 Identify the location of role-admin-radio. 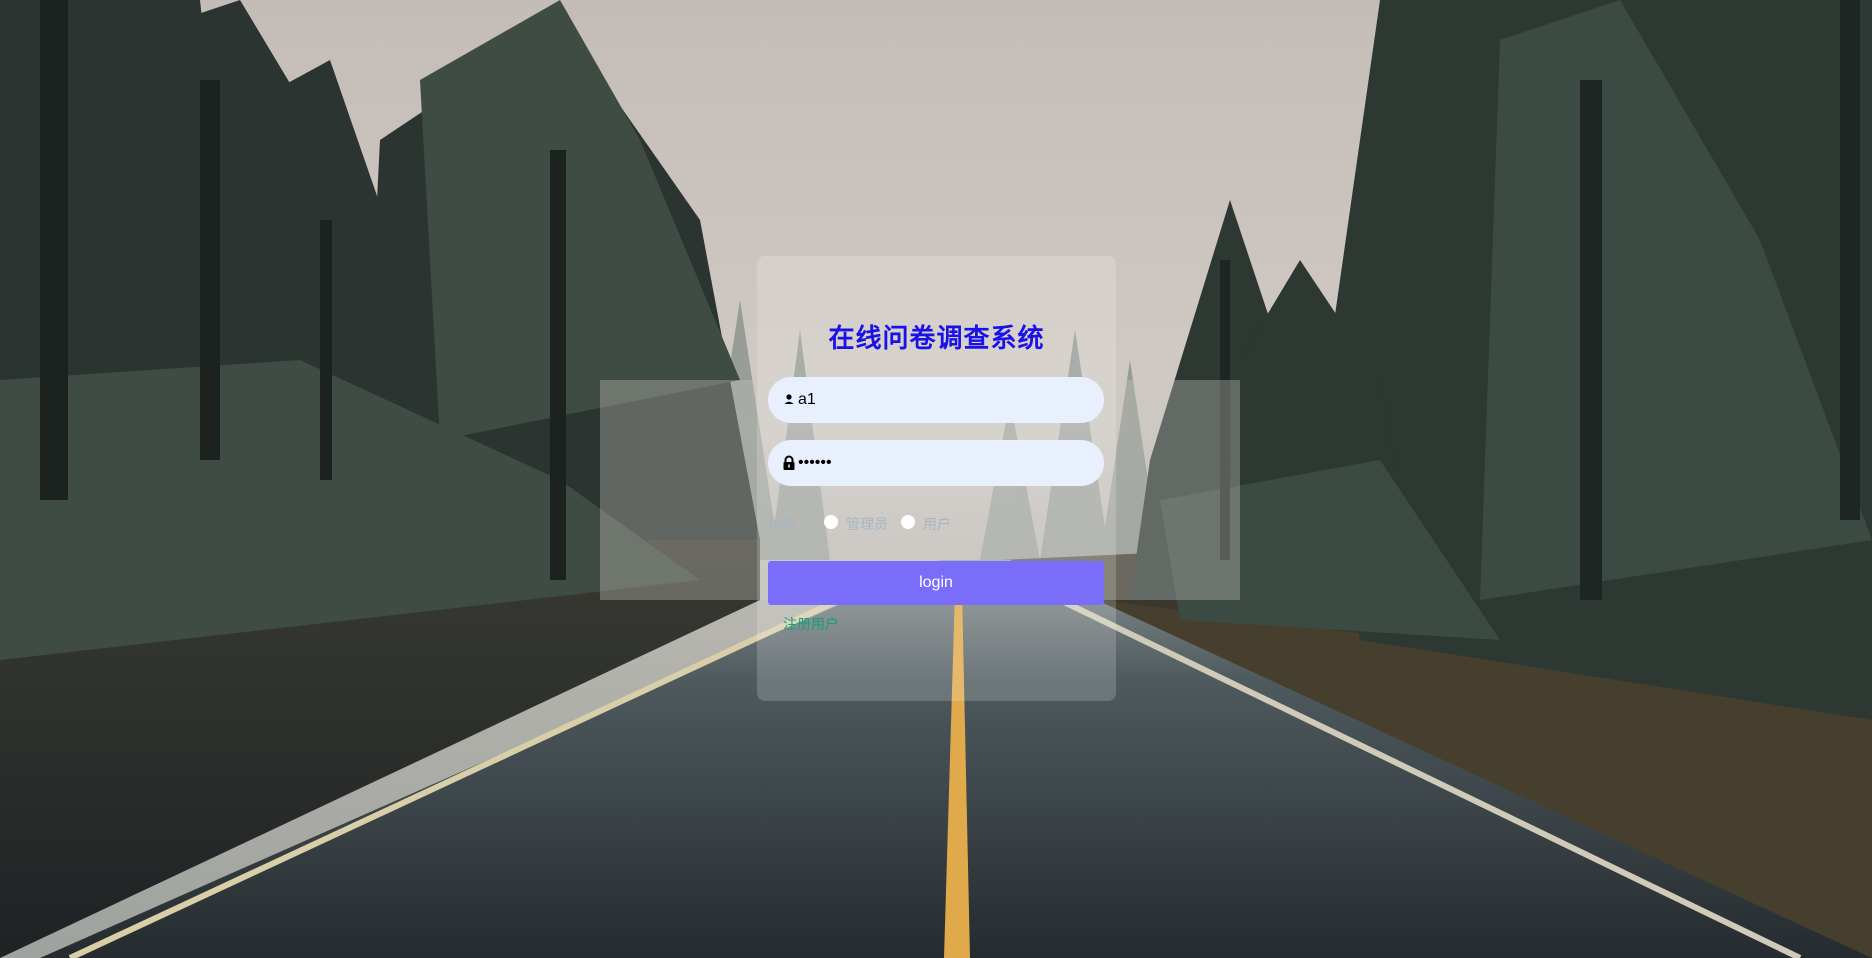
(831, 522).